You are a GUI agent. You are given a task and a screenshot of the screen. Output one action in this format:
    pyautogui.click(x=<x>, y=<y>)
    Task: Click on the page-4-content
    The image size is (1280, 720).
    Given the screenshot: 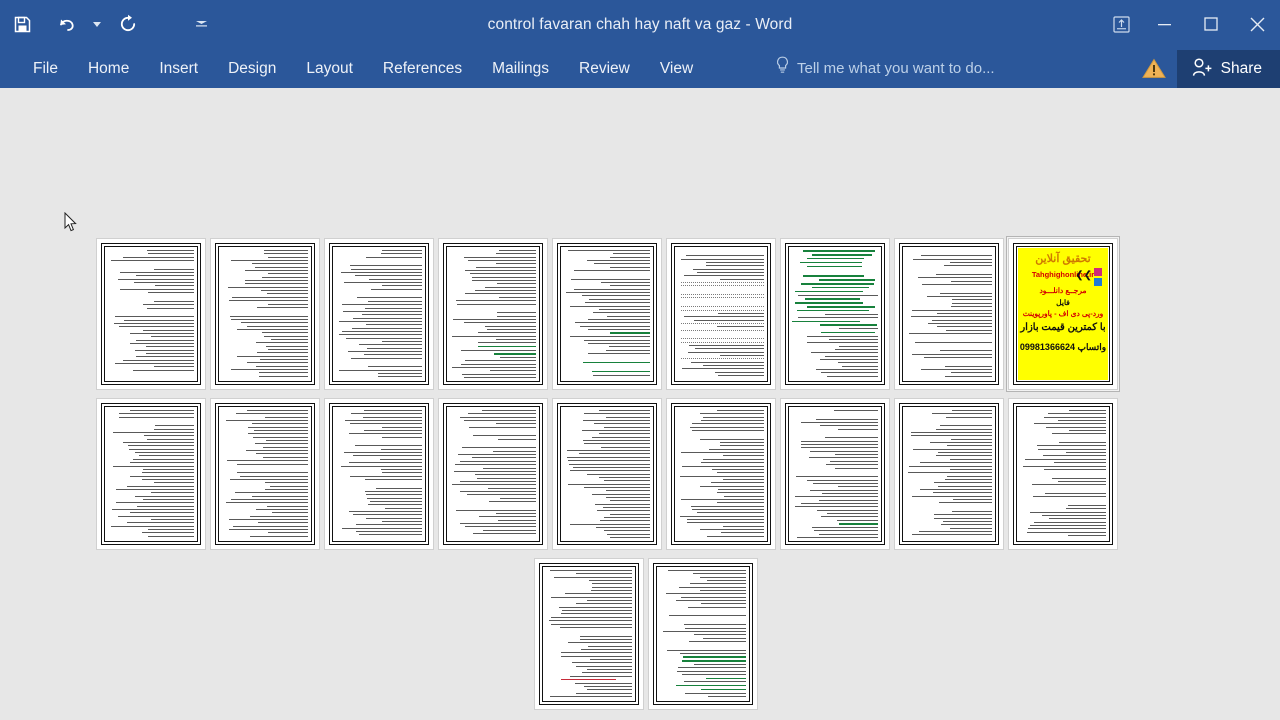 What is the action you would take?
    pyautogui.click(x=493, y=314)
    